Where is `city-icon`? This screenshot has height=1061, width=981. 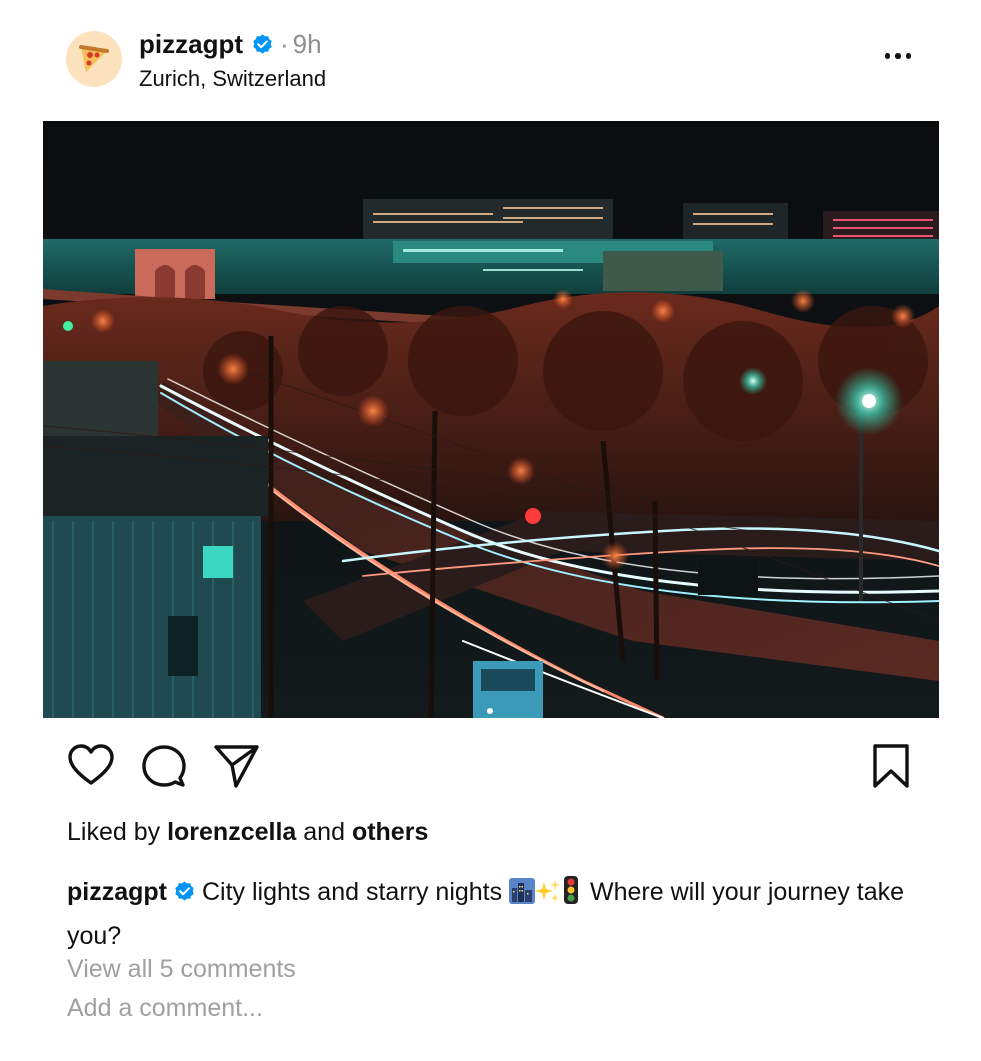
city-icon is located at coordinates (522, 896).